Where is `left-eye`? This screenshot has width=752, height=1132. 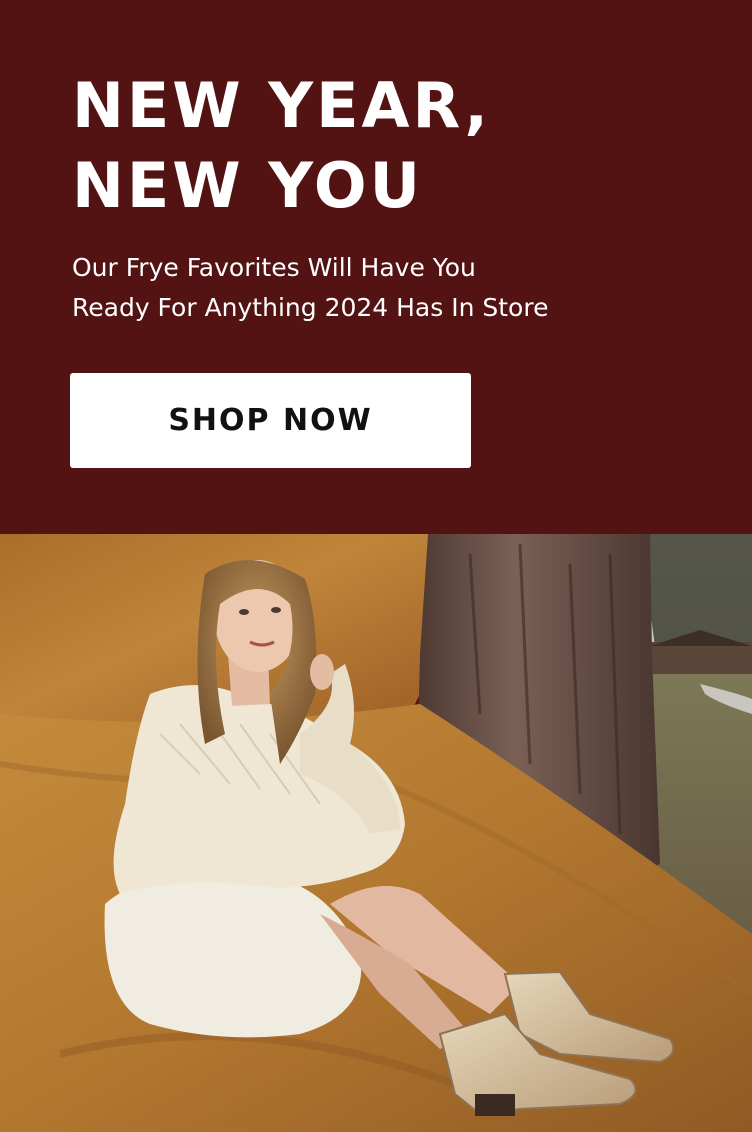
left-eye is located at coordinates (244, 612).